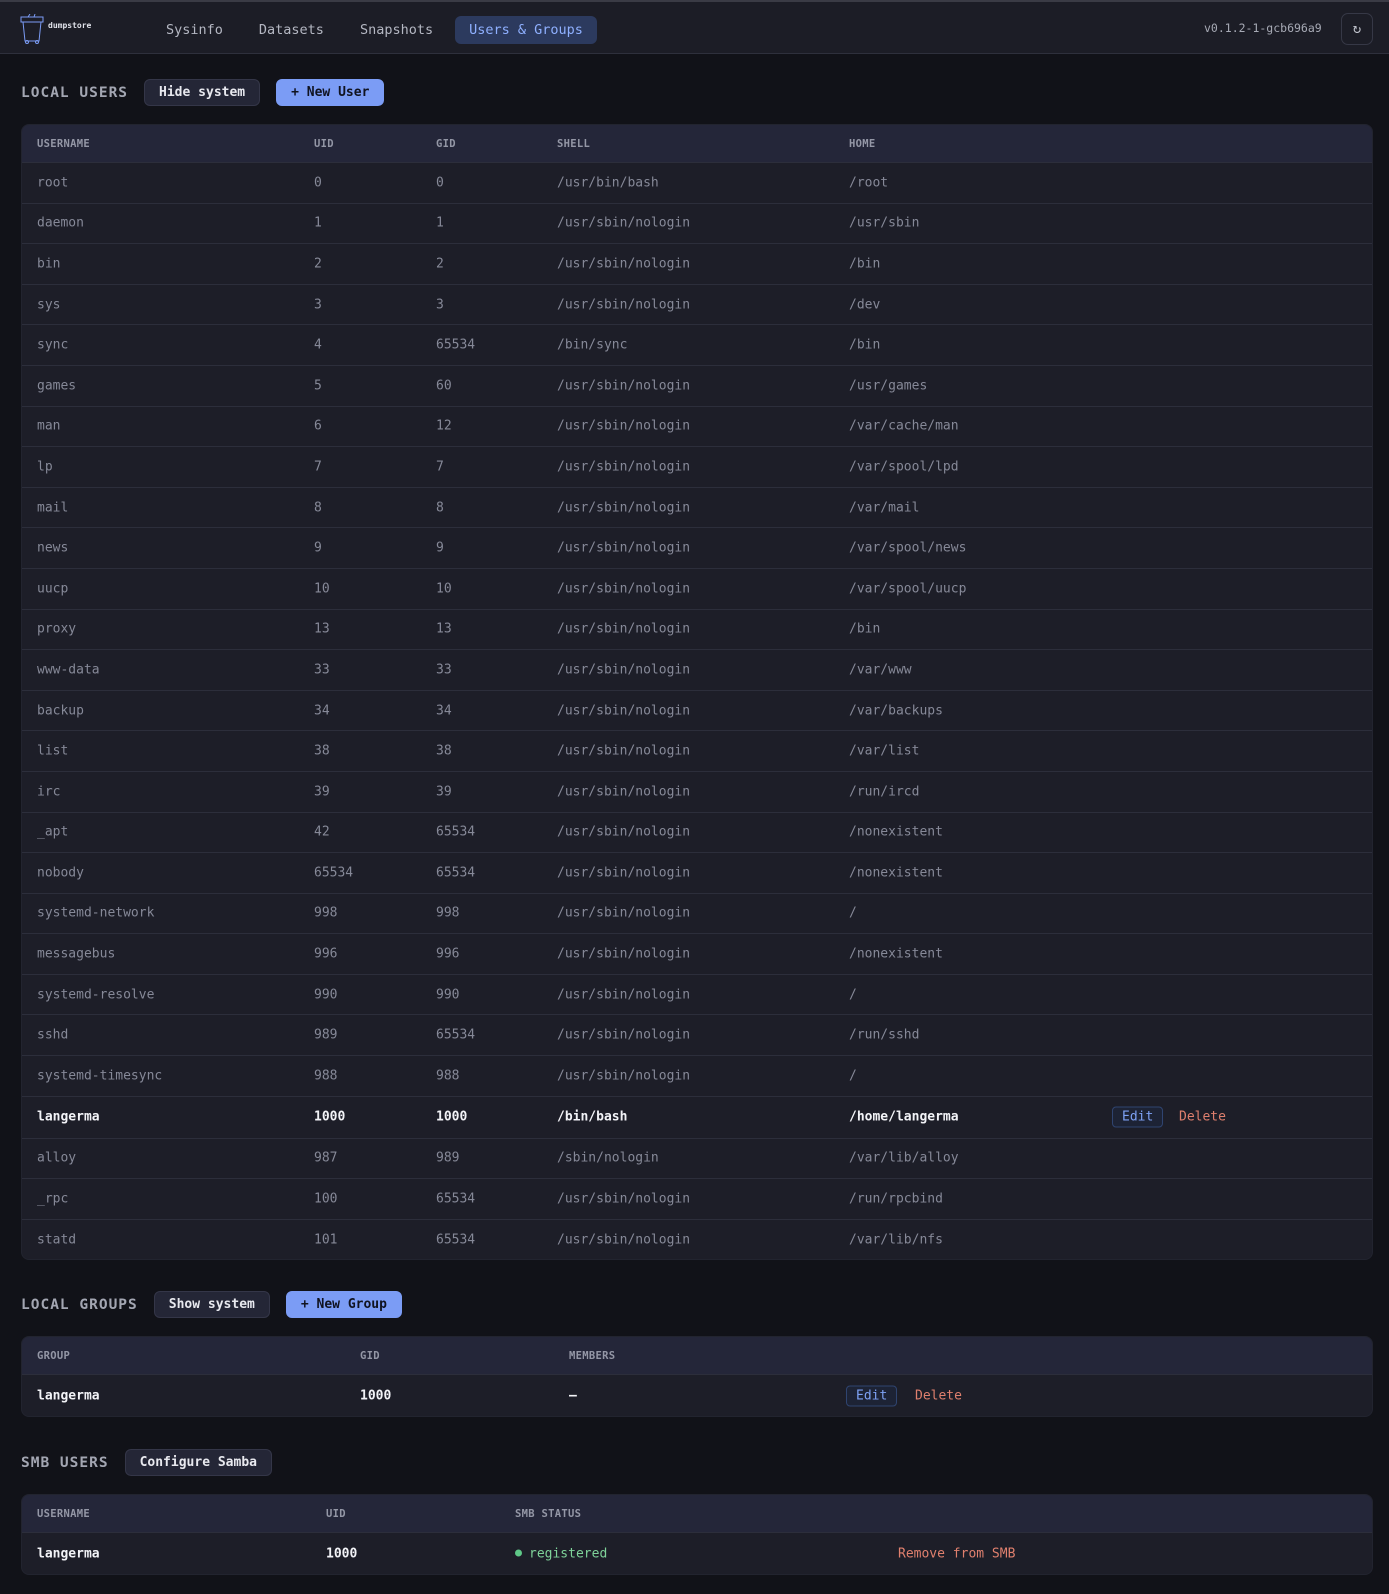  I want to click on cell-home: /var/backups, so click(896, 711).